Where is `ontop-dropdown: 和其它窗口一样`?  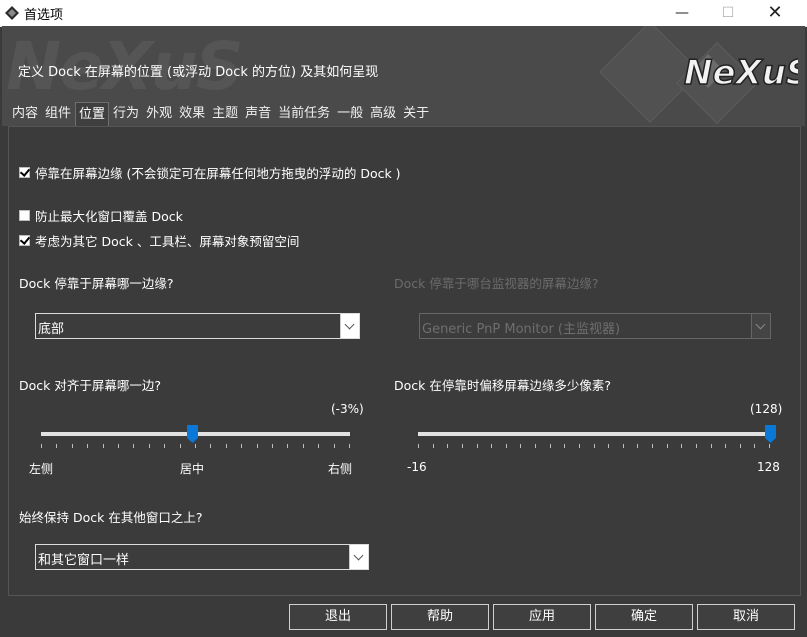
ontop-dropdown: 和其它窗口一样 is located at coordinates (202, 557).